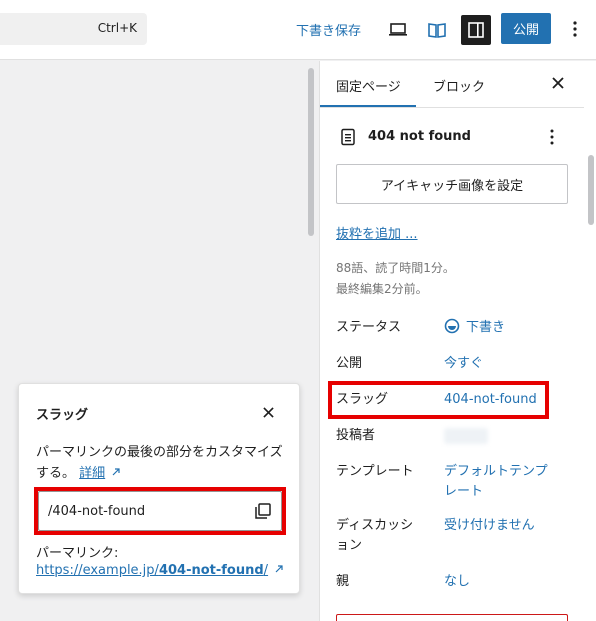 This screenshot has width=596, height=621. I want to click on author-label: 投稿者, so click(356, 435).